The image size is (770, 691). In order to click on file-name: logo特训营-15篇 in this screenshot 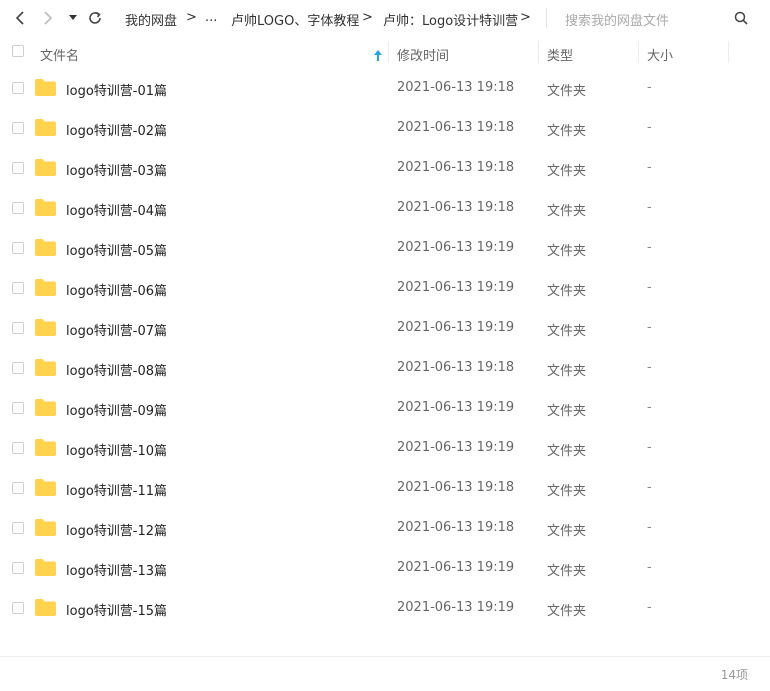, I will do `click(116, 609)`.